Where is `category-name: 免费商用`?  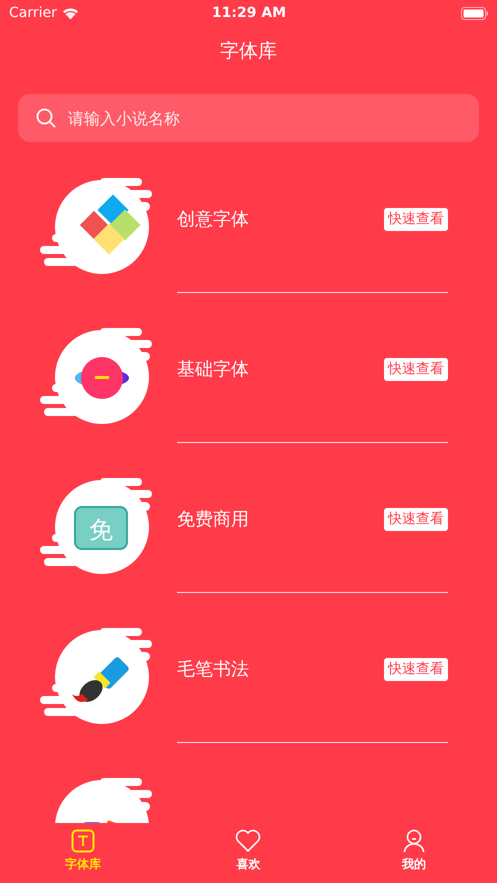
category-name: 免费商用 is located at coordinates (213, 519).